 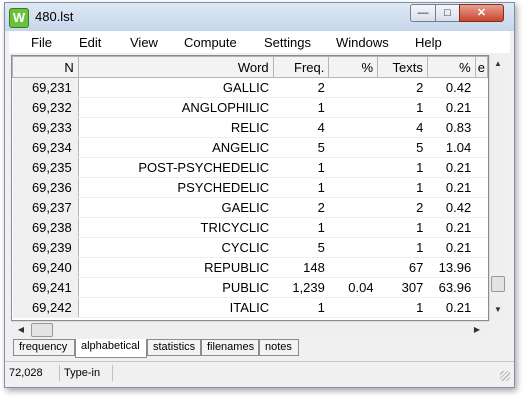 I want to click on row-texts-cell: 4, so click(x=402, y=127).